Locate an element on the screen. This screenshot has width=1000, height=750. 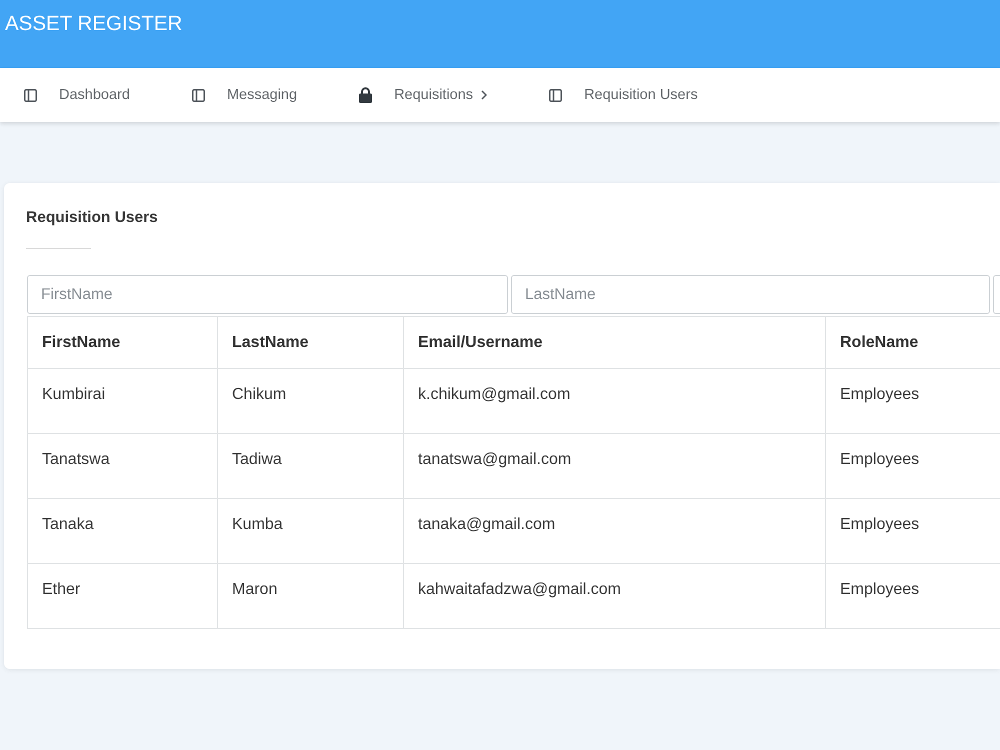
nav-link: Requisition Users is located at coordinates (623, 95).